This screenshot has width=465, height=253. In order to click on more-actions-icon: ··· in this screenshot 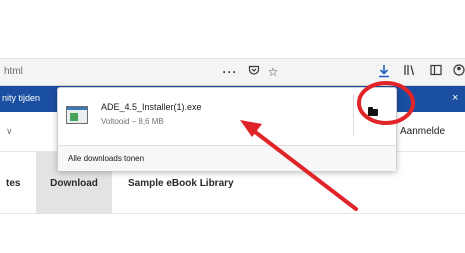, I will do `click(230, 72)`.